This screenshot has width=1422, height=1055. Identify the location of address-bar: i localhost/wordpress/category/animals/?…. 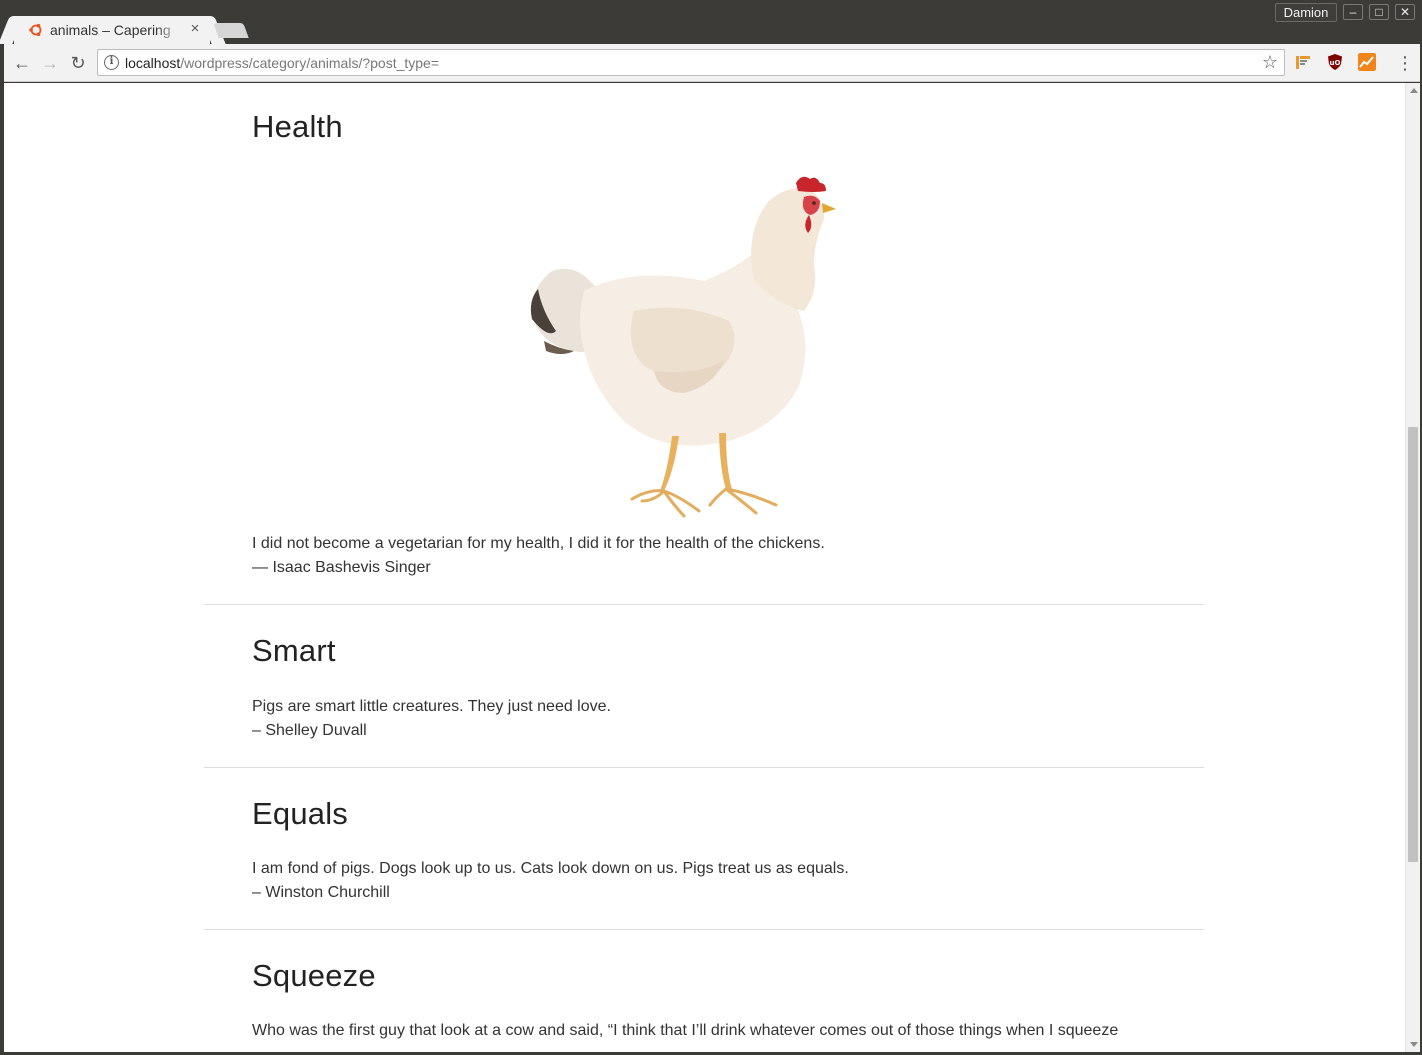
(691, 62).